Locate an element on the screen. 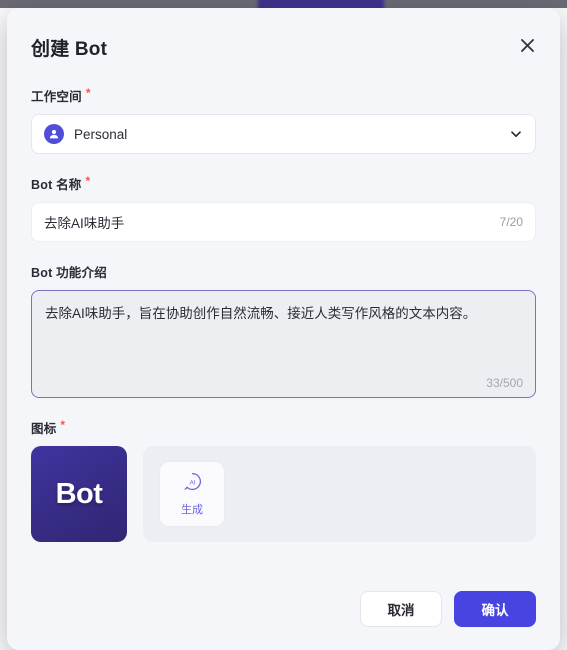 Image resolution: width=567 pixels, height=650 pixels. icon-tools-panel: AI 生成 is located at coordinates (339, 494).